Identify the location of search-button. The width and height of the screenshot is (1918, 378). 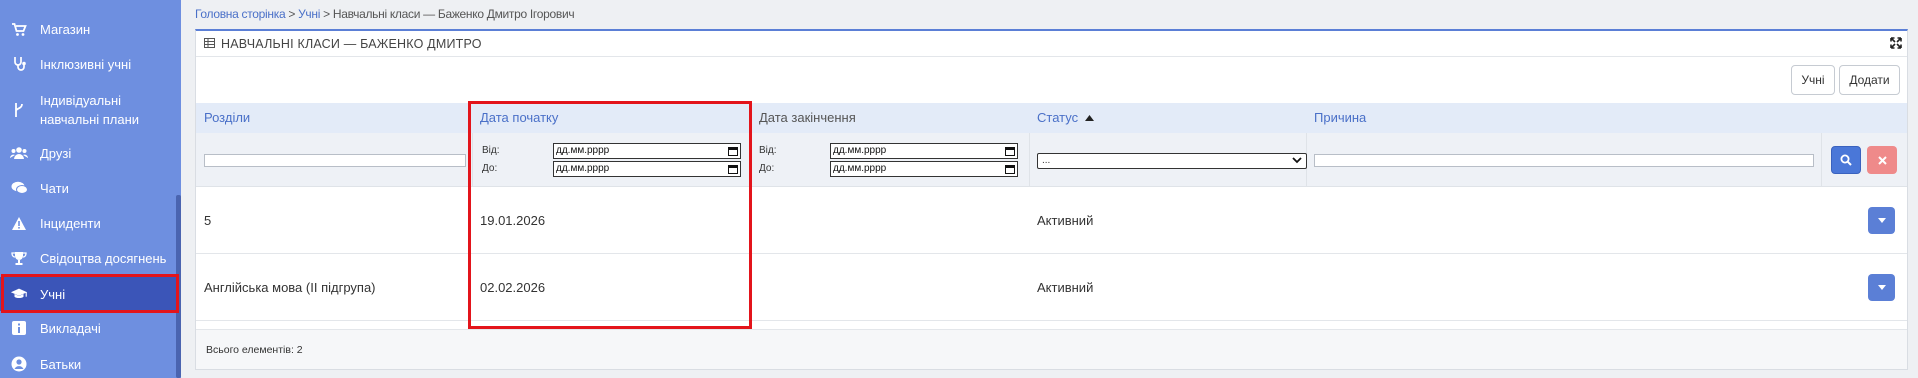
(1846, 160).